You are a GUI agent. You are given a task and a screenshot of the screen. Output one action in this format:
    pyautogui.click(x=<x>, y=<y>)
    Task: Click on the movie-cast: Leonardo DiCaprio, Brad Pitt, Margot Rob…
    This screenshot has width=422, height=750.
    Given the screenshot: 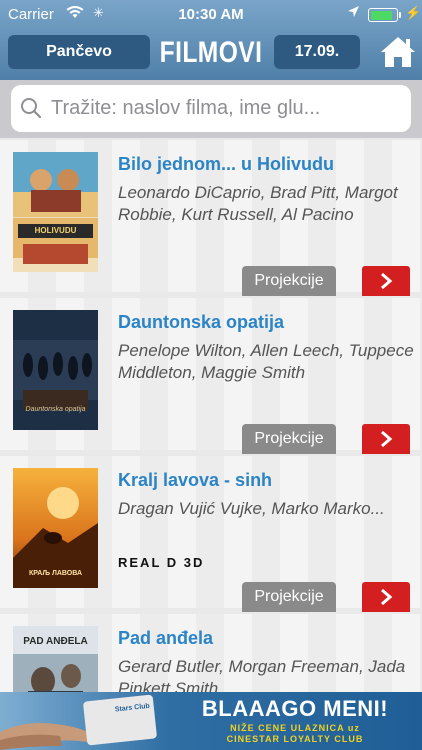 What is the action you would take?
    pyautogui.click(x=258, y=203)
    